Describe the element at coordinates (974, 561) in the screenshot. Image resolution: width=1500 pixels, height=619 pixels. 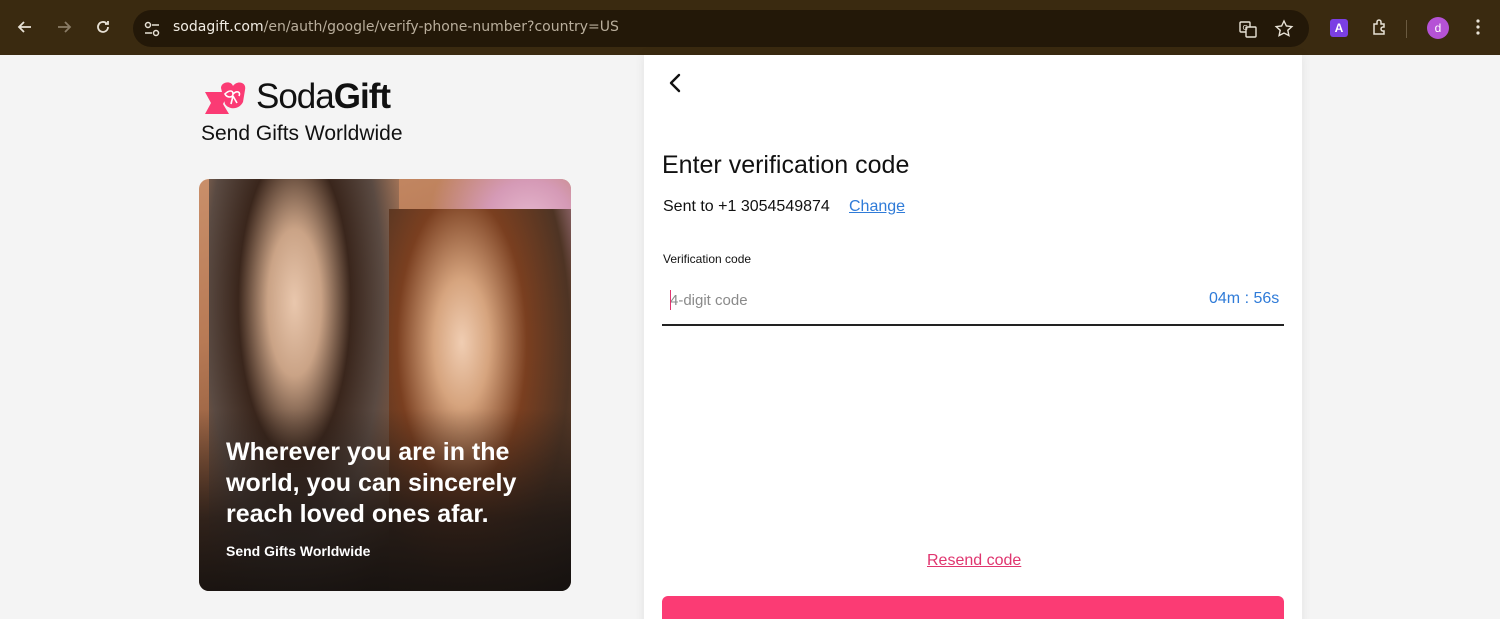
I see `resend-code-link: Resend code` at that location.